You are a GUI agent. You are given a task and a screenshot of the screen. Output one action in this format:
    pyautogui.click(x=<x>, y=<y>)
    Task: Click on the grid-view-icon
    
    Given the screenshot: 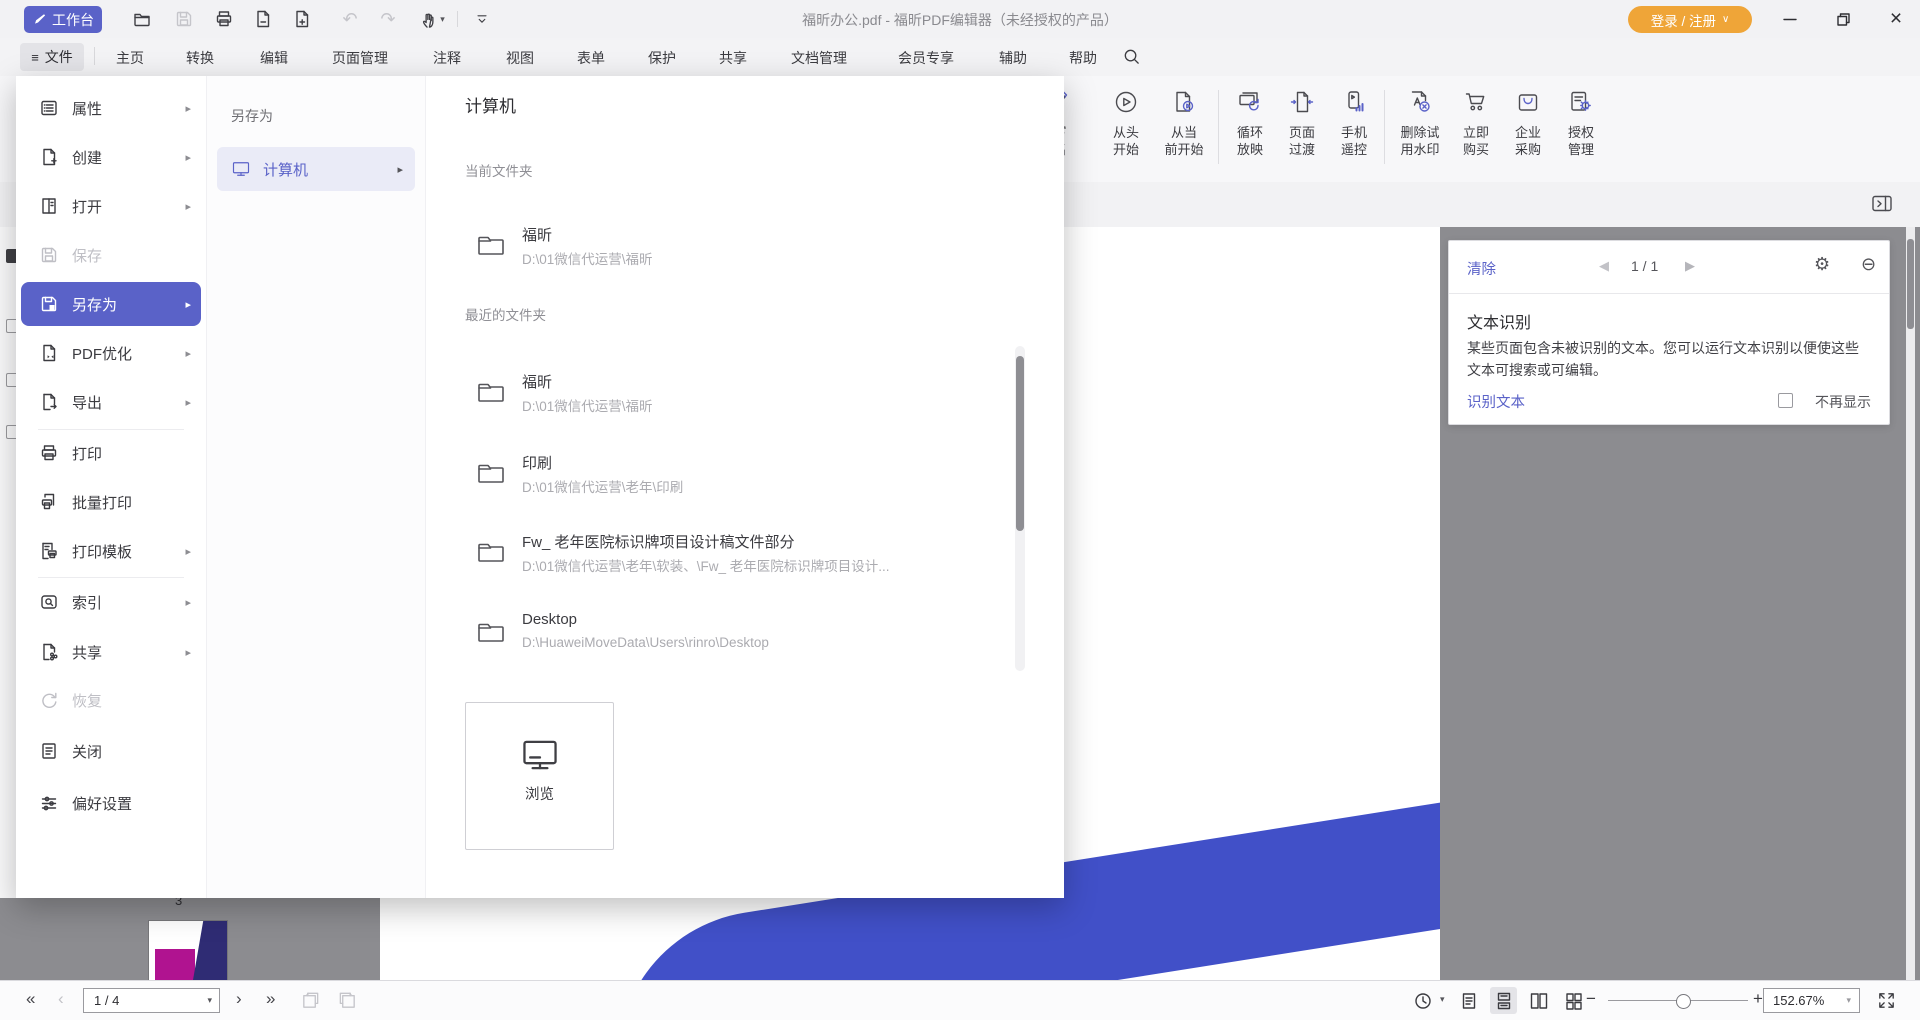 What is the action you would take?
    pyautogui.click(x=1573, y=1000)
    